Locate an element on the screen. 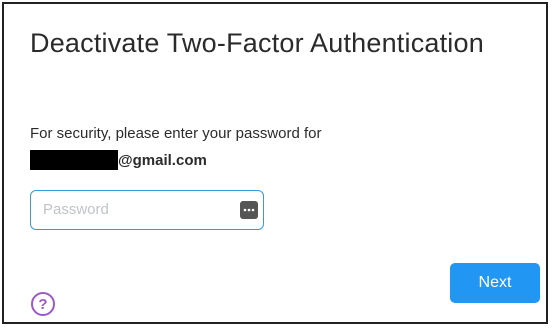 The width and height of the screenshot is (552, 328). help-icon: ? is located at coordinates (43, 304).